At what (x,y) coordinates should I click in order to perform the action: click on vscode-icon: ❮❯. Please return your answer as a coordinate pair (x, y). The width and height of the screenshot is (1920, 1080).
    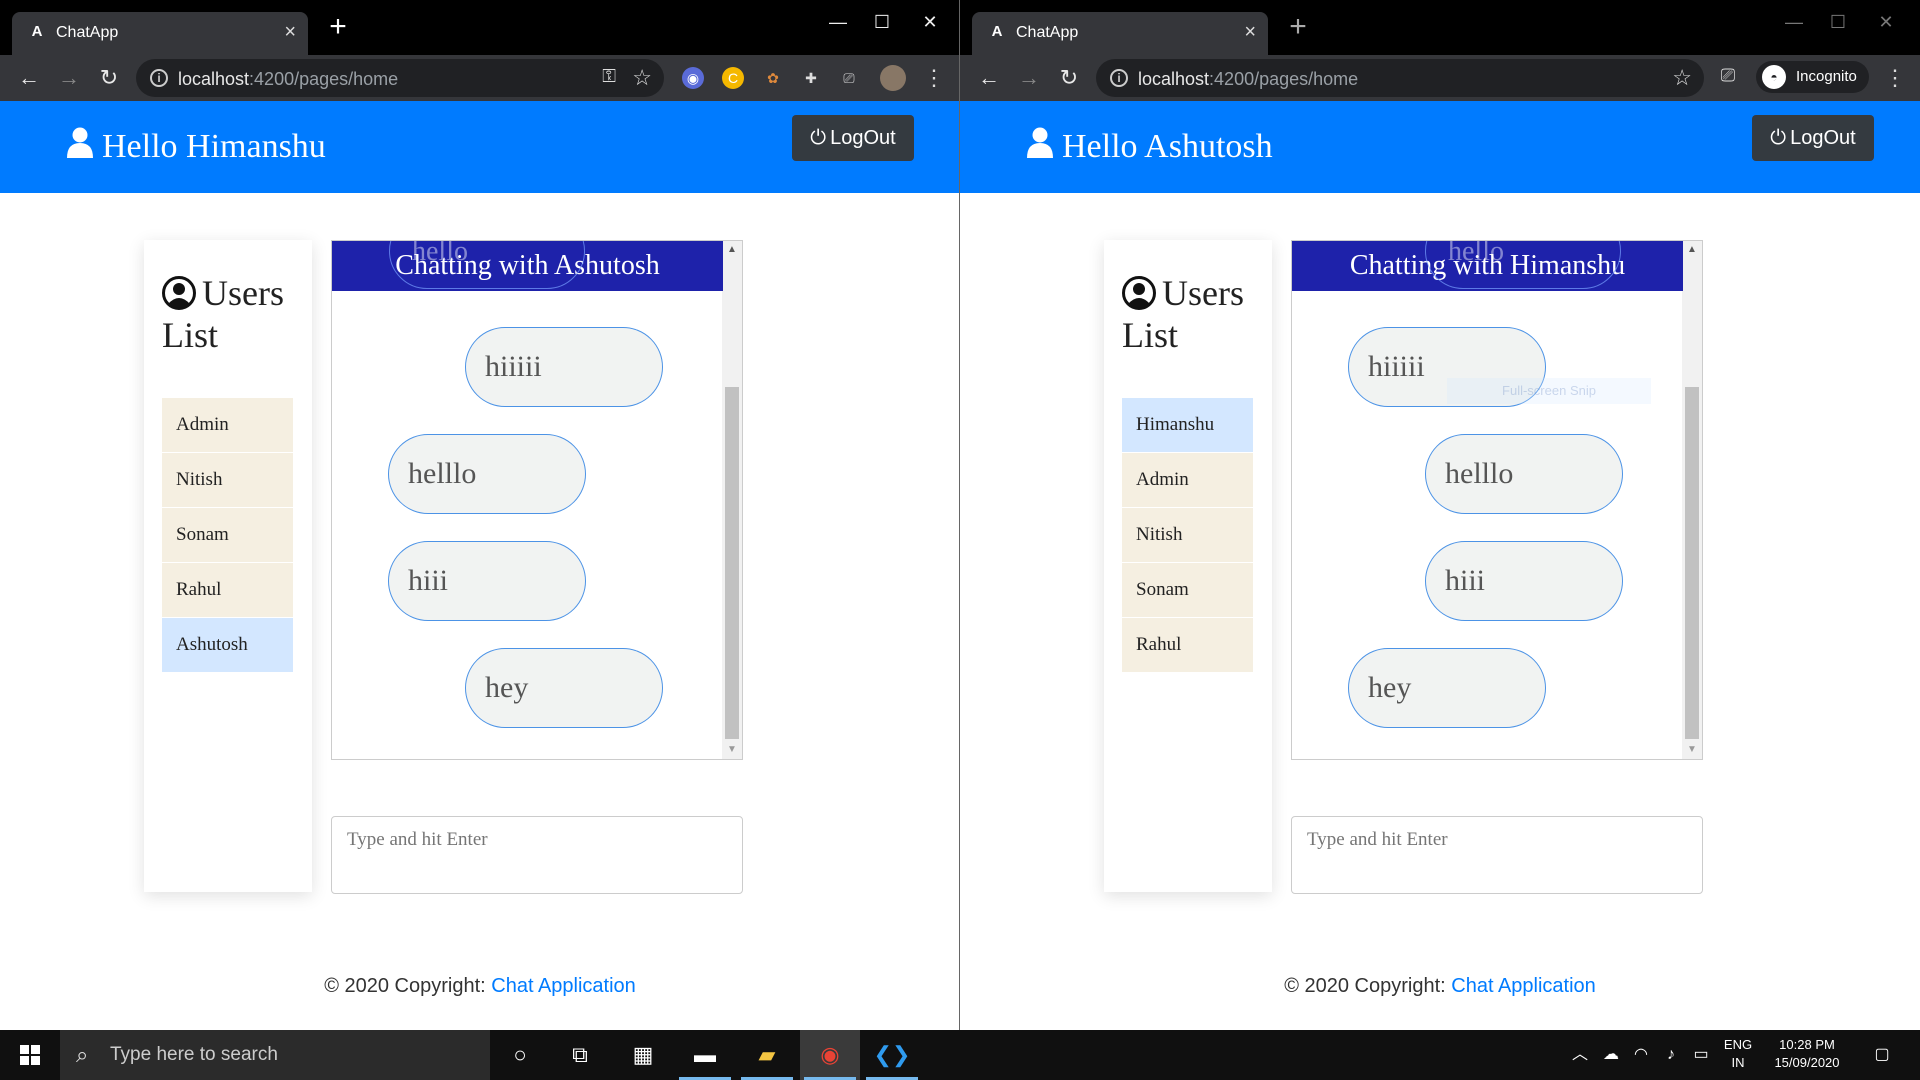
    Looking at the image, I should click on (892, 1055).